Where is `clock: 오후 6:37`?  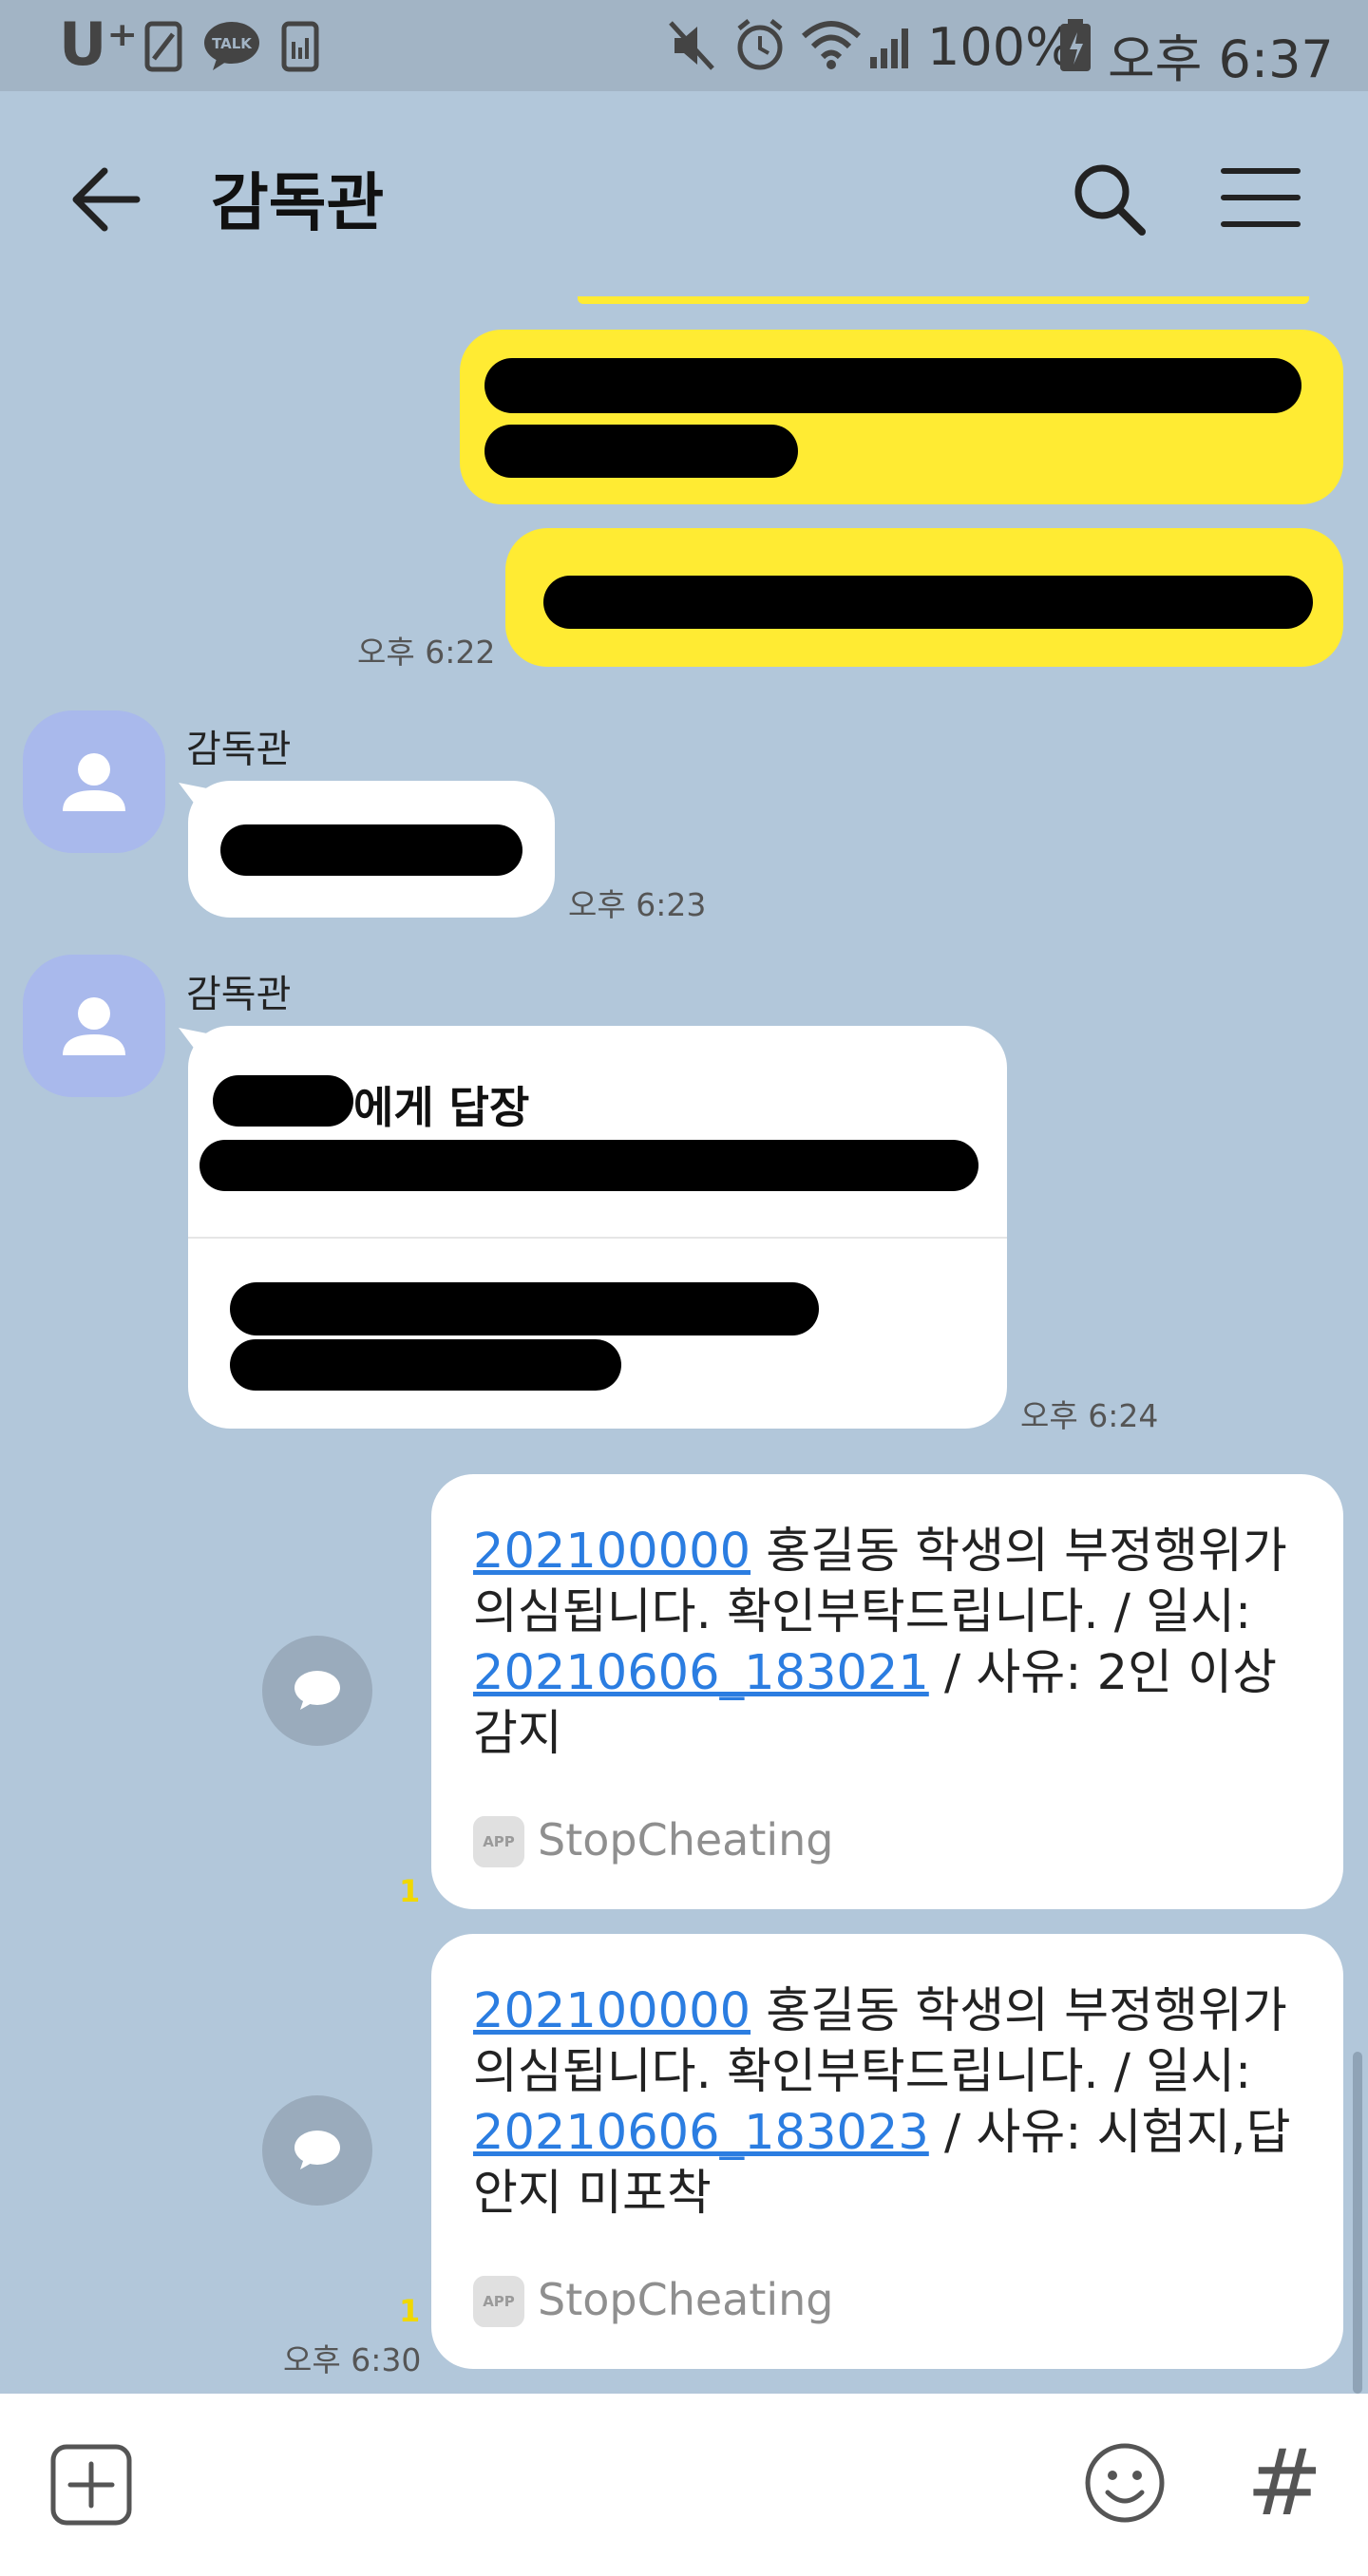 clock: 오후 6:37 is located at coordinates (1221, 59).